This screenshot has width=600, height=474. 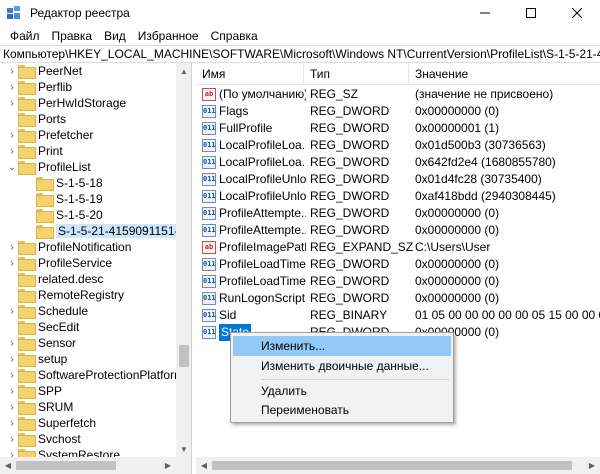 I want to click on tree-hscroll-thumb, so click(x=66, y=465).